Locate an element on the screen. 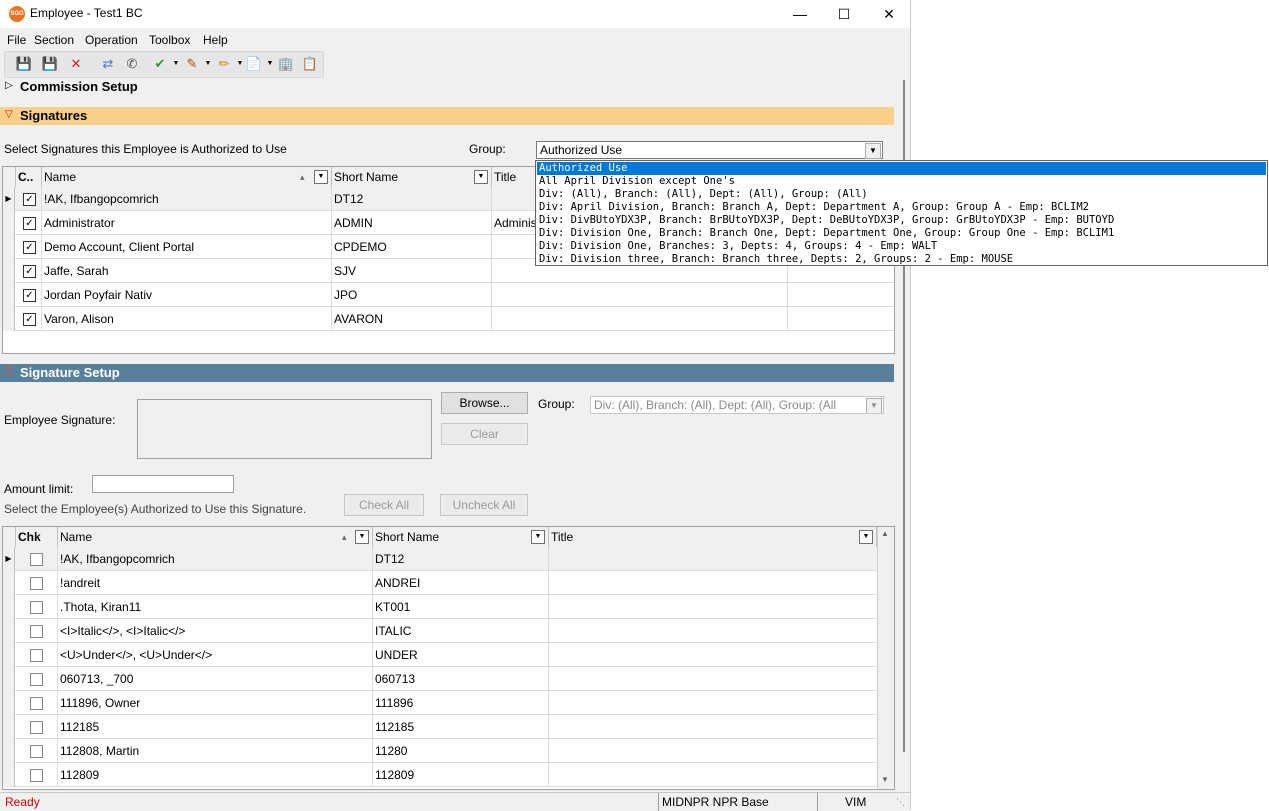 The width and height of the screenshot is (1269, 811). table-row: ▶ !AK, Ifbangopcomrich DT12 is located at coordinates (440, 559).